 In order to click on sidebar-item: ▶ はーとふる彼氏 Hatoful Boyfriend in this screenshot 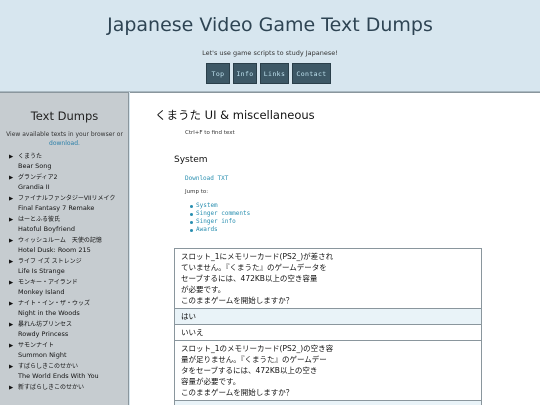, I will do `click(68, 226)`.